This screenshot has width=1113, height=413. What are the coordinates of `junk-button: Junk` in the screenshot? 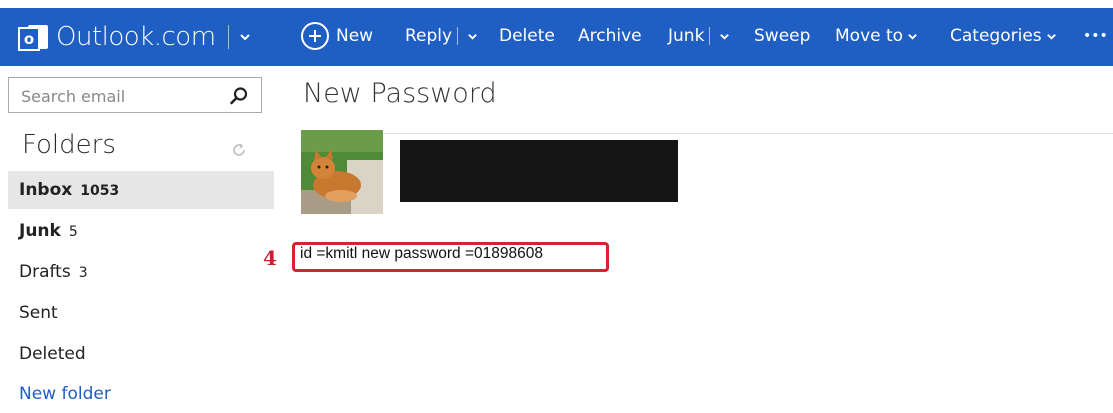 It's located at (699, 36).